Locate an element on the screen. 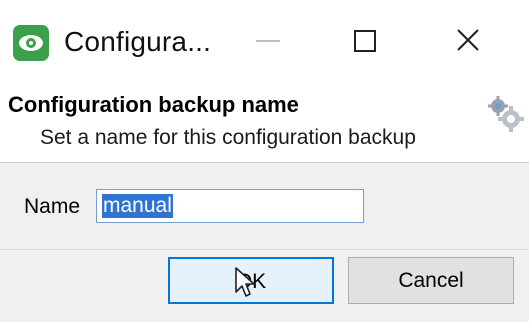  close-button is located at coordinates (468, 41).